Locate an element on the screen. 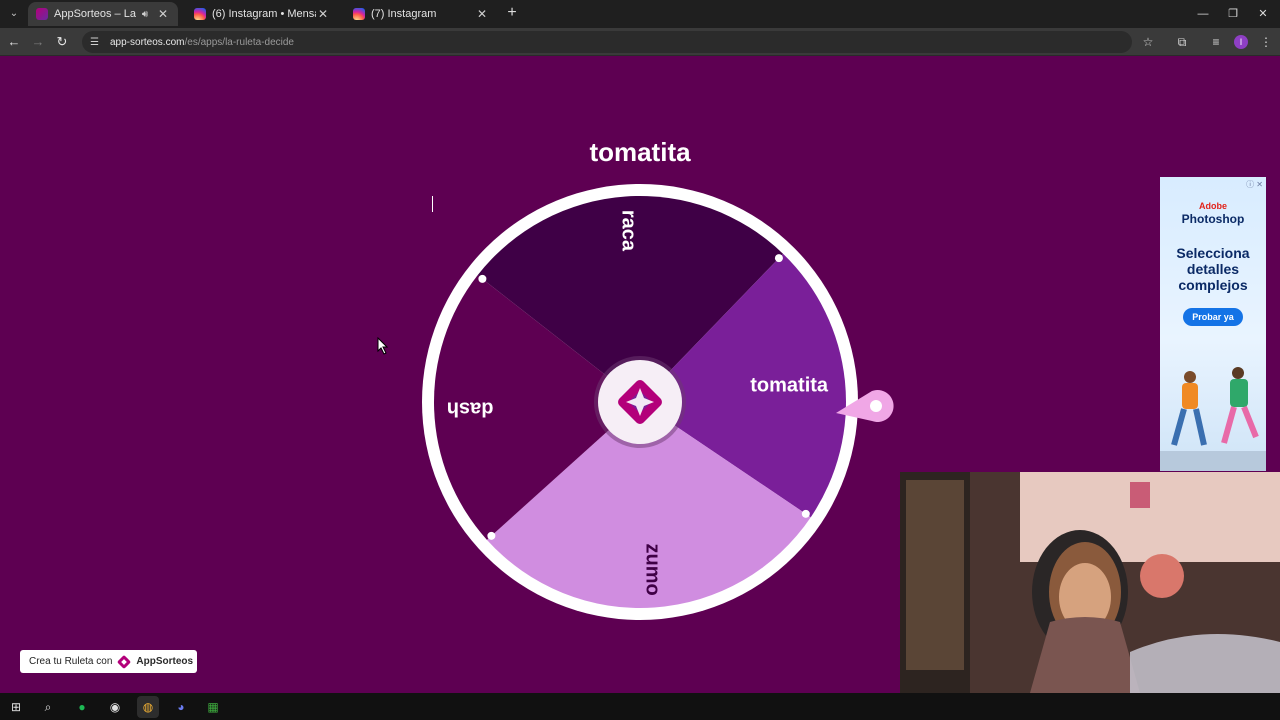 The image size is (1280, 720). mouse-cursor-icon is located at coordinates (383, 346).